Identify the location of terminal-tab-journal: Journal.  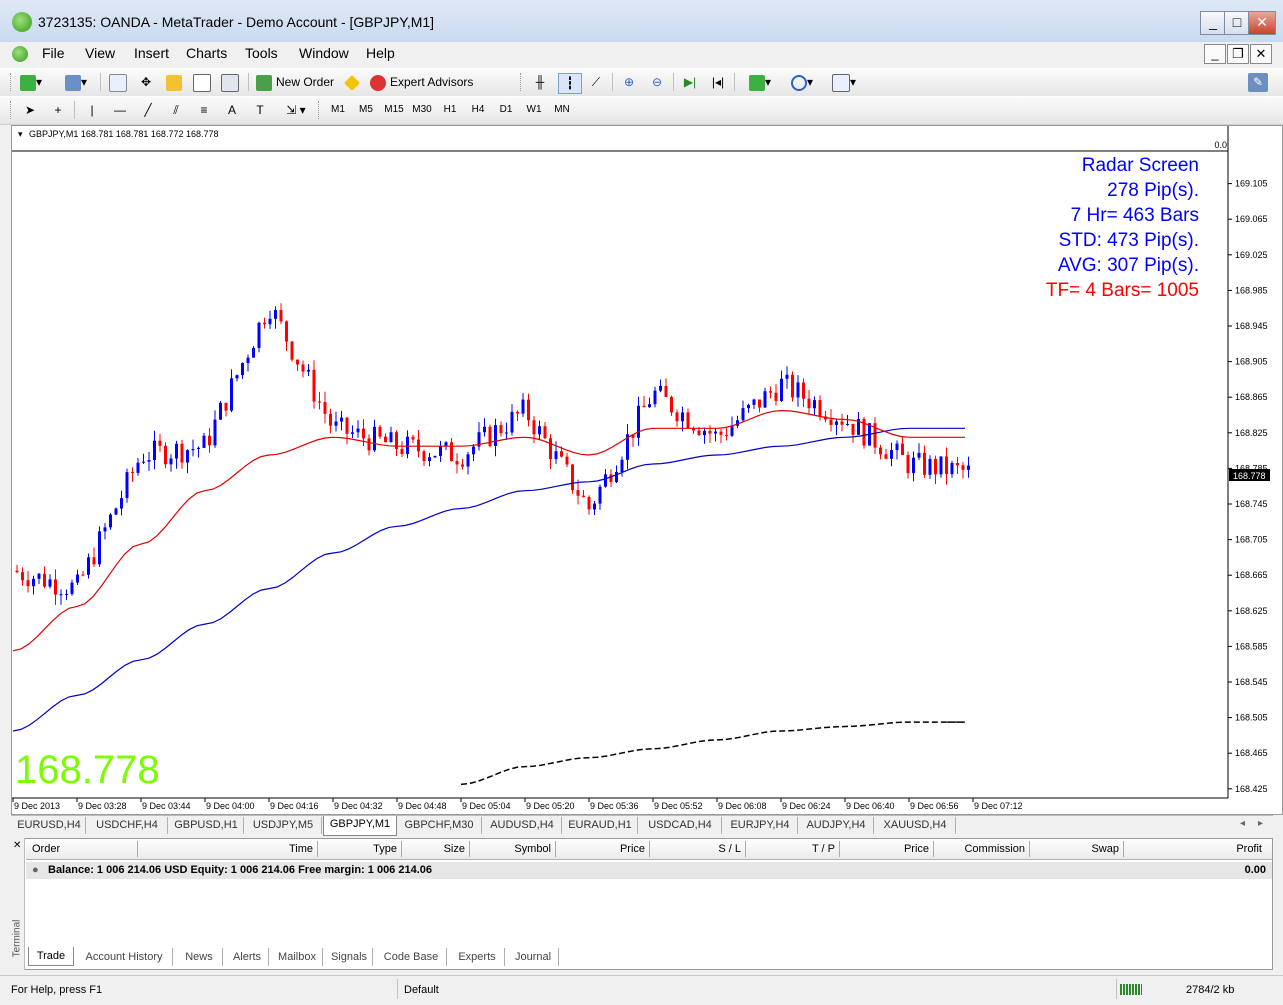
(533, 957).